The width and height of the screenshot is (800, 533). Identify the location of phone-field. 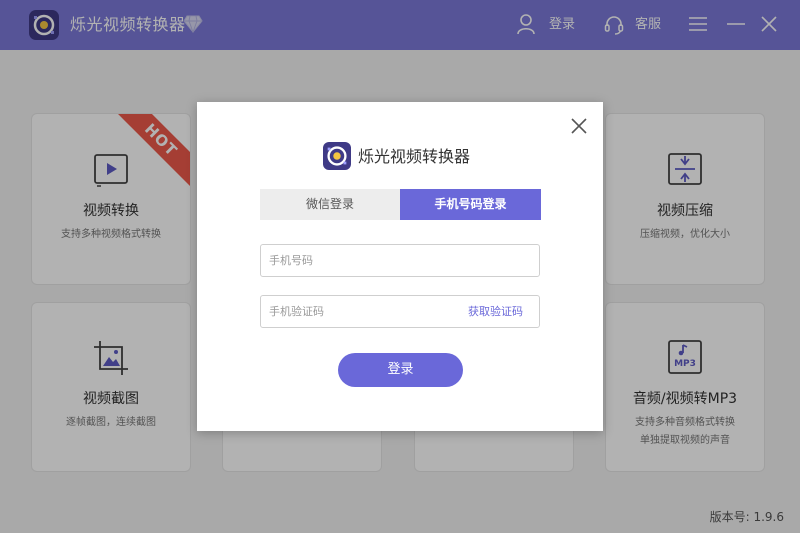
(400, 260).